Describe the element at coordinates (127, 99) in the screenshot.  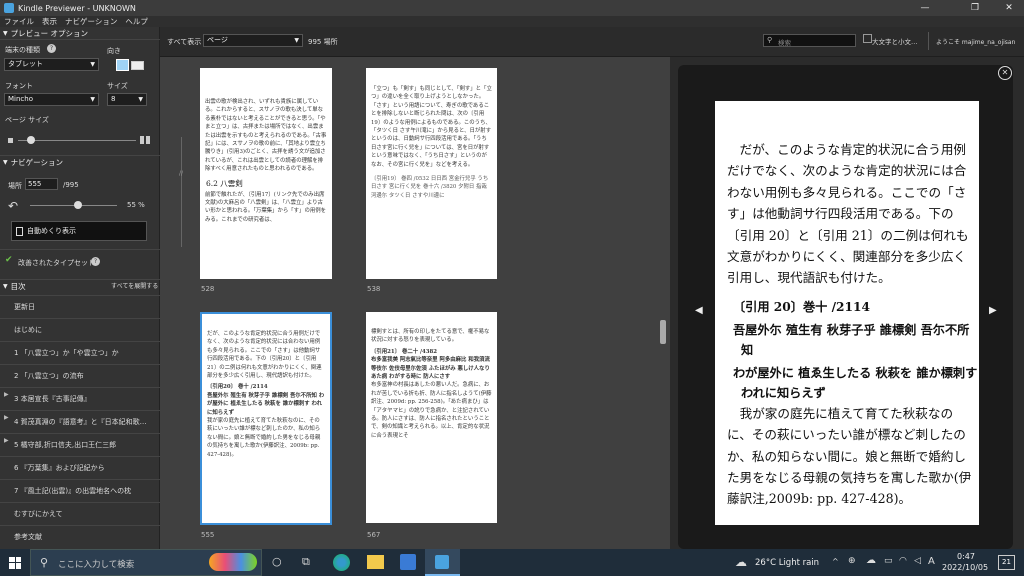
I see `size-select: 8 ▼` at that location.